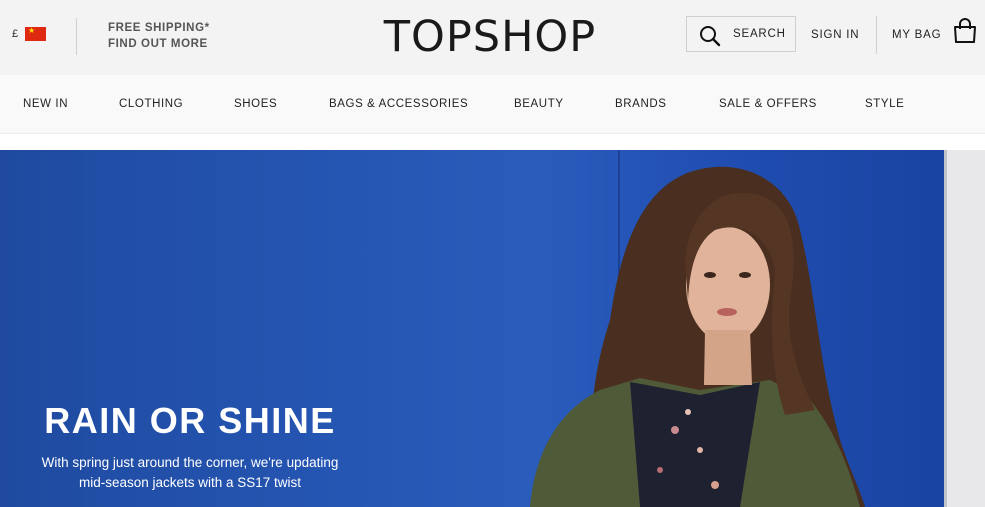  I want to click on hero-title: RAIN OR SHINE, so click(190, 420).